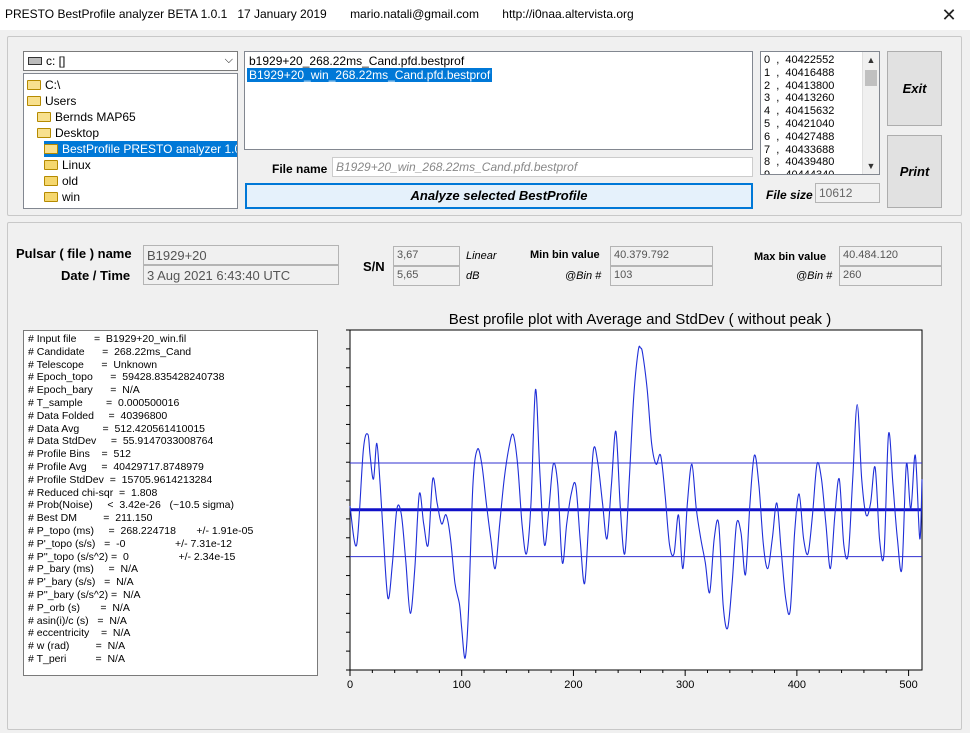 The image size is (970, 733). Describe the element at coordinates (790, 257) in the screenshot. I see `max-bin-label: Max bin value` at that location.